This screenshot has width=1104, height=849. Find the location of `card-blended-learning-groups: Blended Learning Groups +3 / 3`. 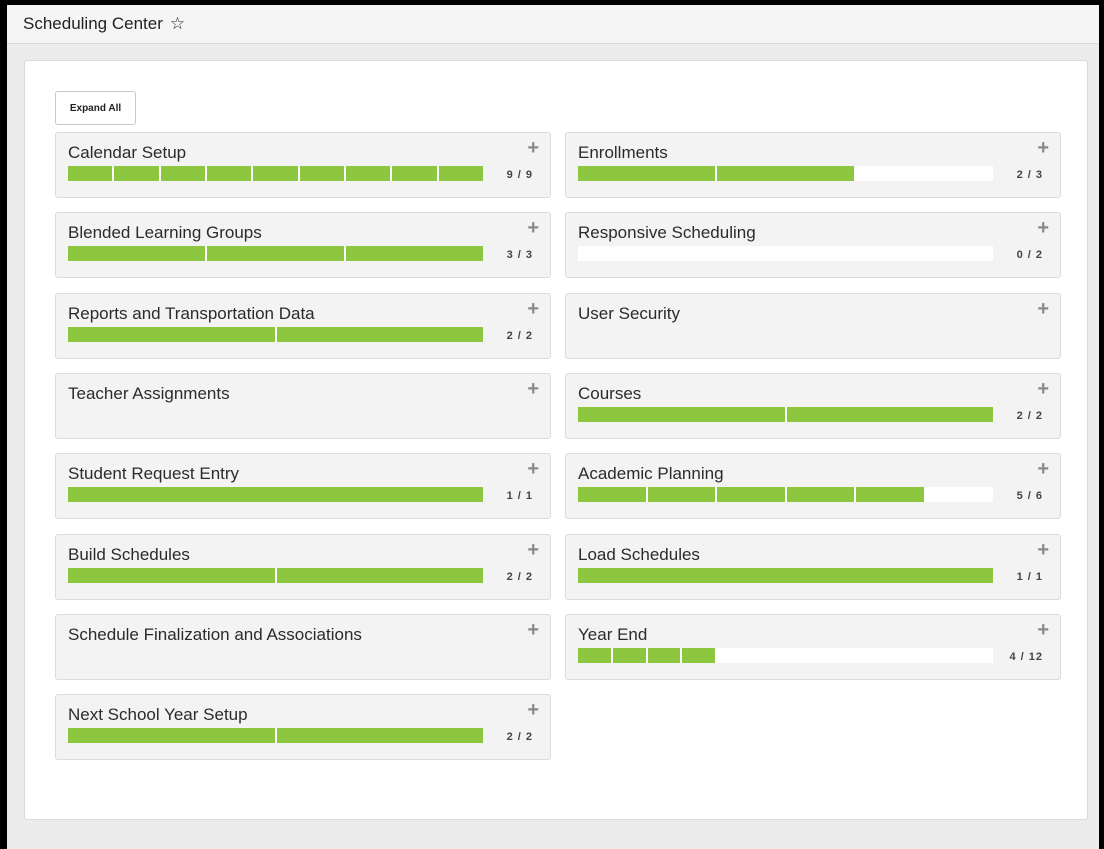

card-blended-learning-groups: Blended Learning Groups +3 / 3 is located at coordinates (303, 245).